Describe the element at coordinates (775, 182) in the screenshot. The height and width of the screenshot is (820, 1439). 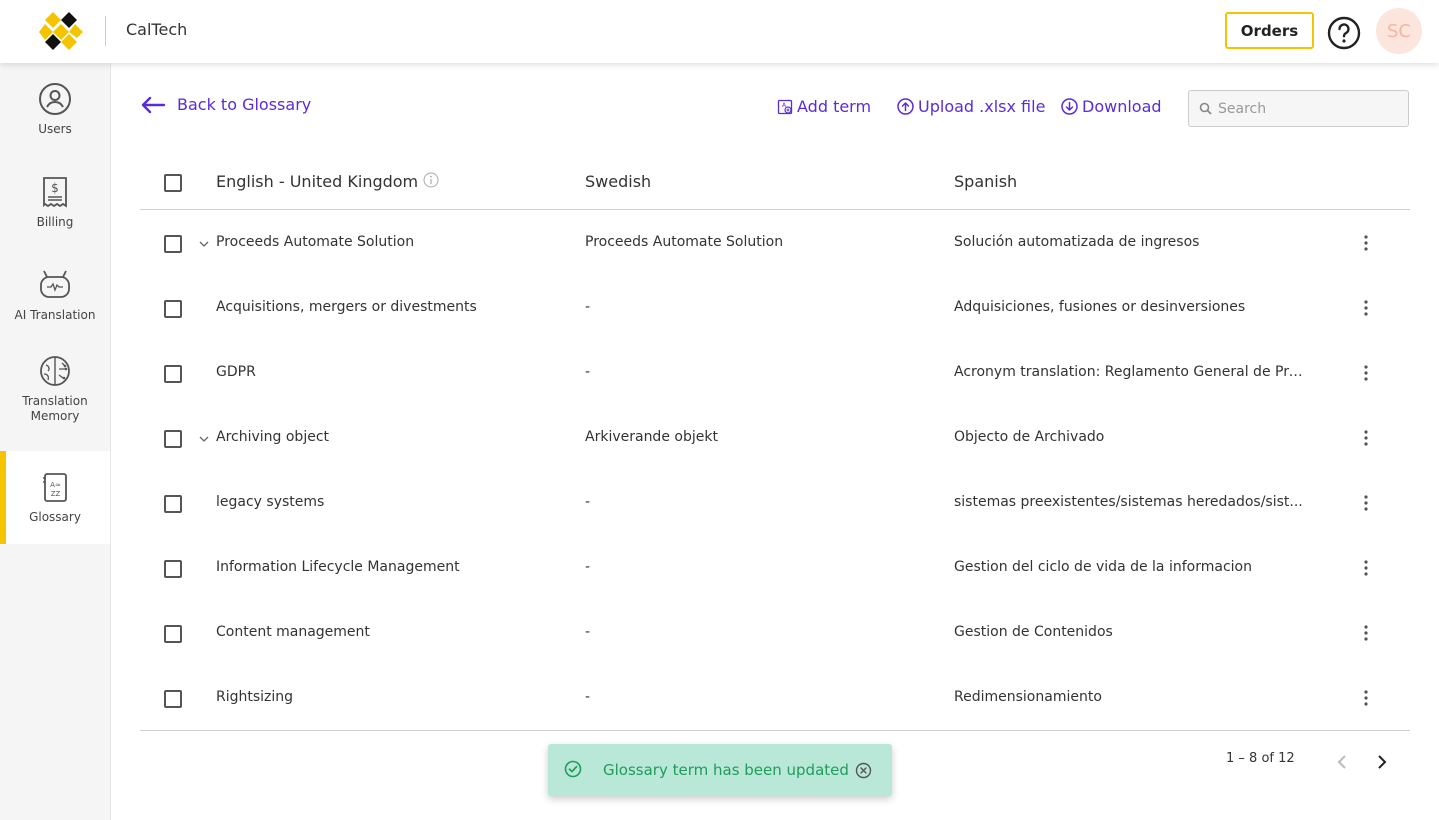
I see `table-header: English - United Kingdom Swedish Spanish` at that location.